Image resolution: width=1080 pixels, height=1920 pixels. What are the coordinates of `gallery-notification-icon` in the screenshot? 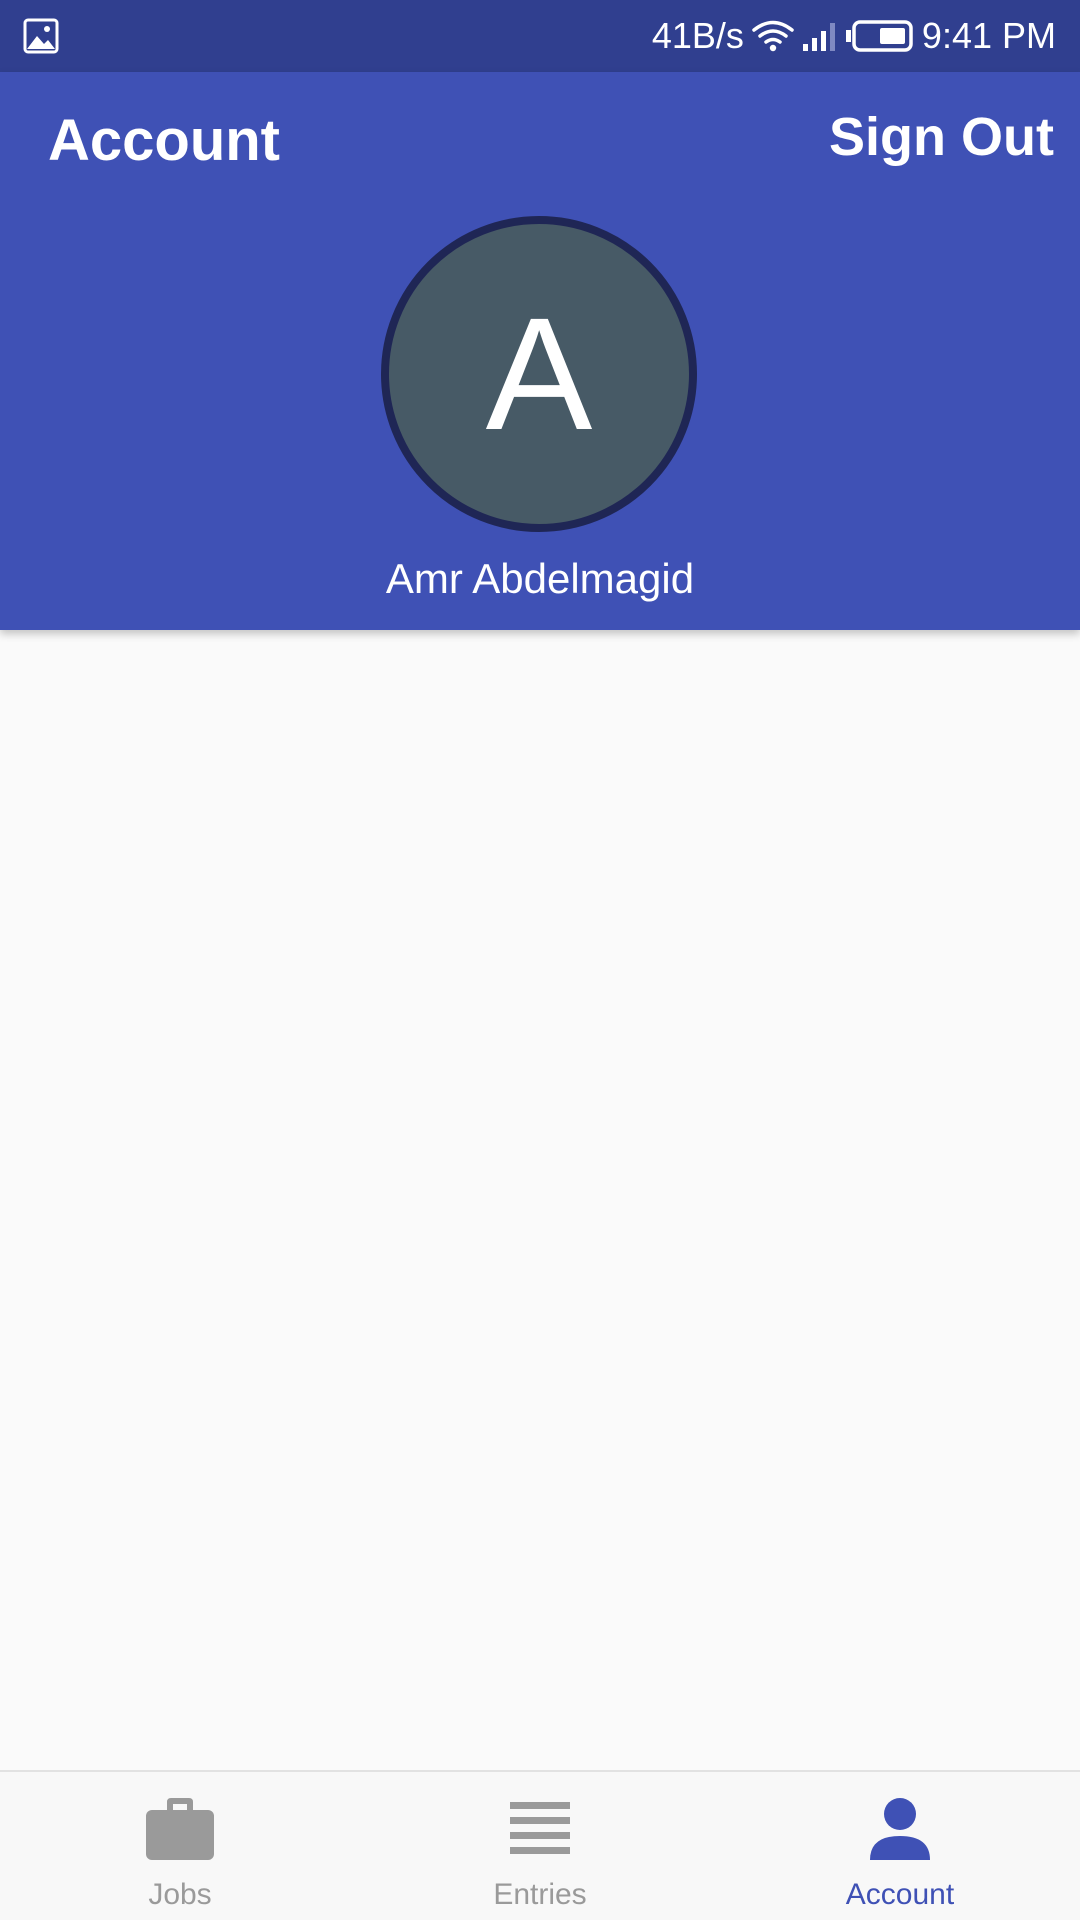 It's located at (41, 36).